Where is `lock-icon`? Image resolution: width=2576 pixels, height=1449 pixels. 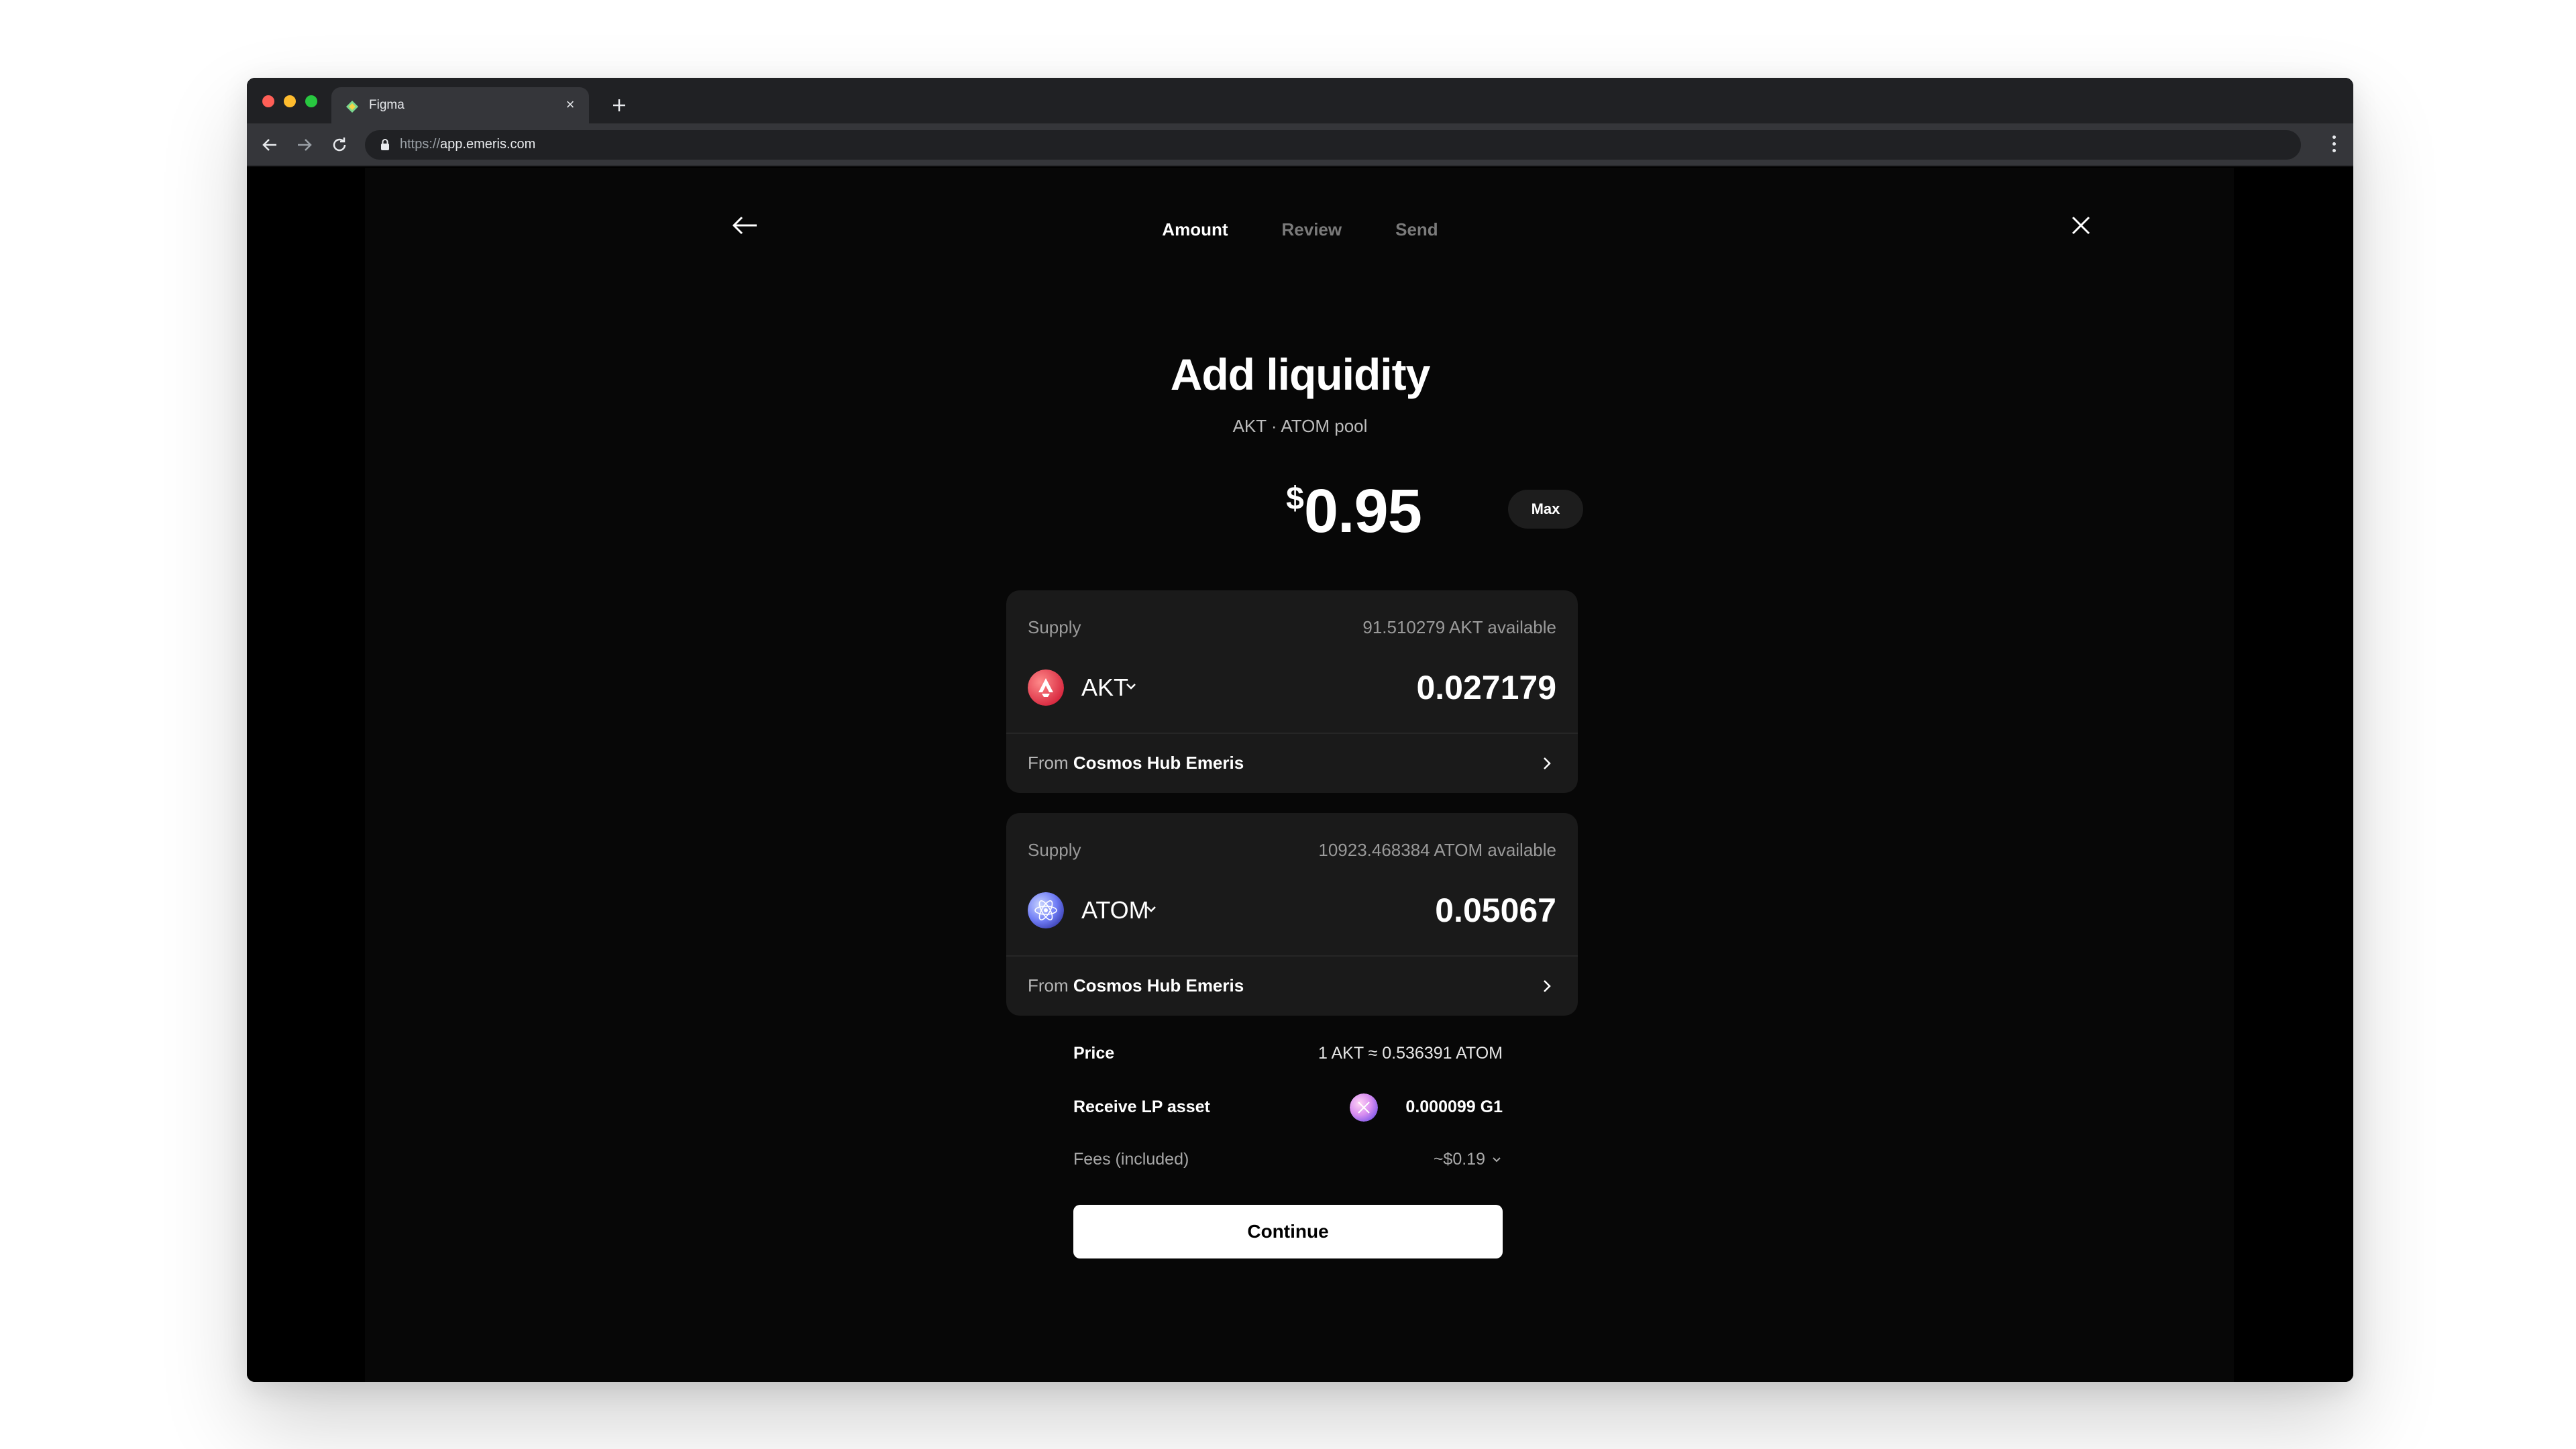 lock-icon is located at coordinates (385, 144).